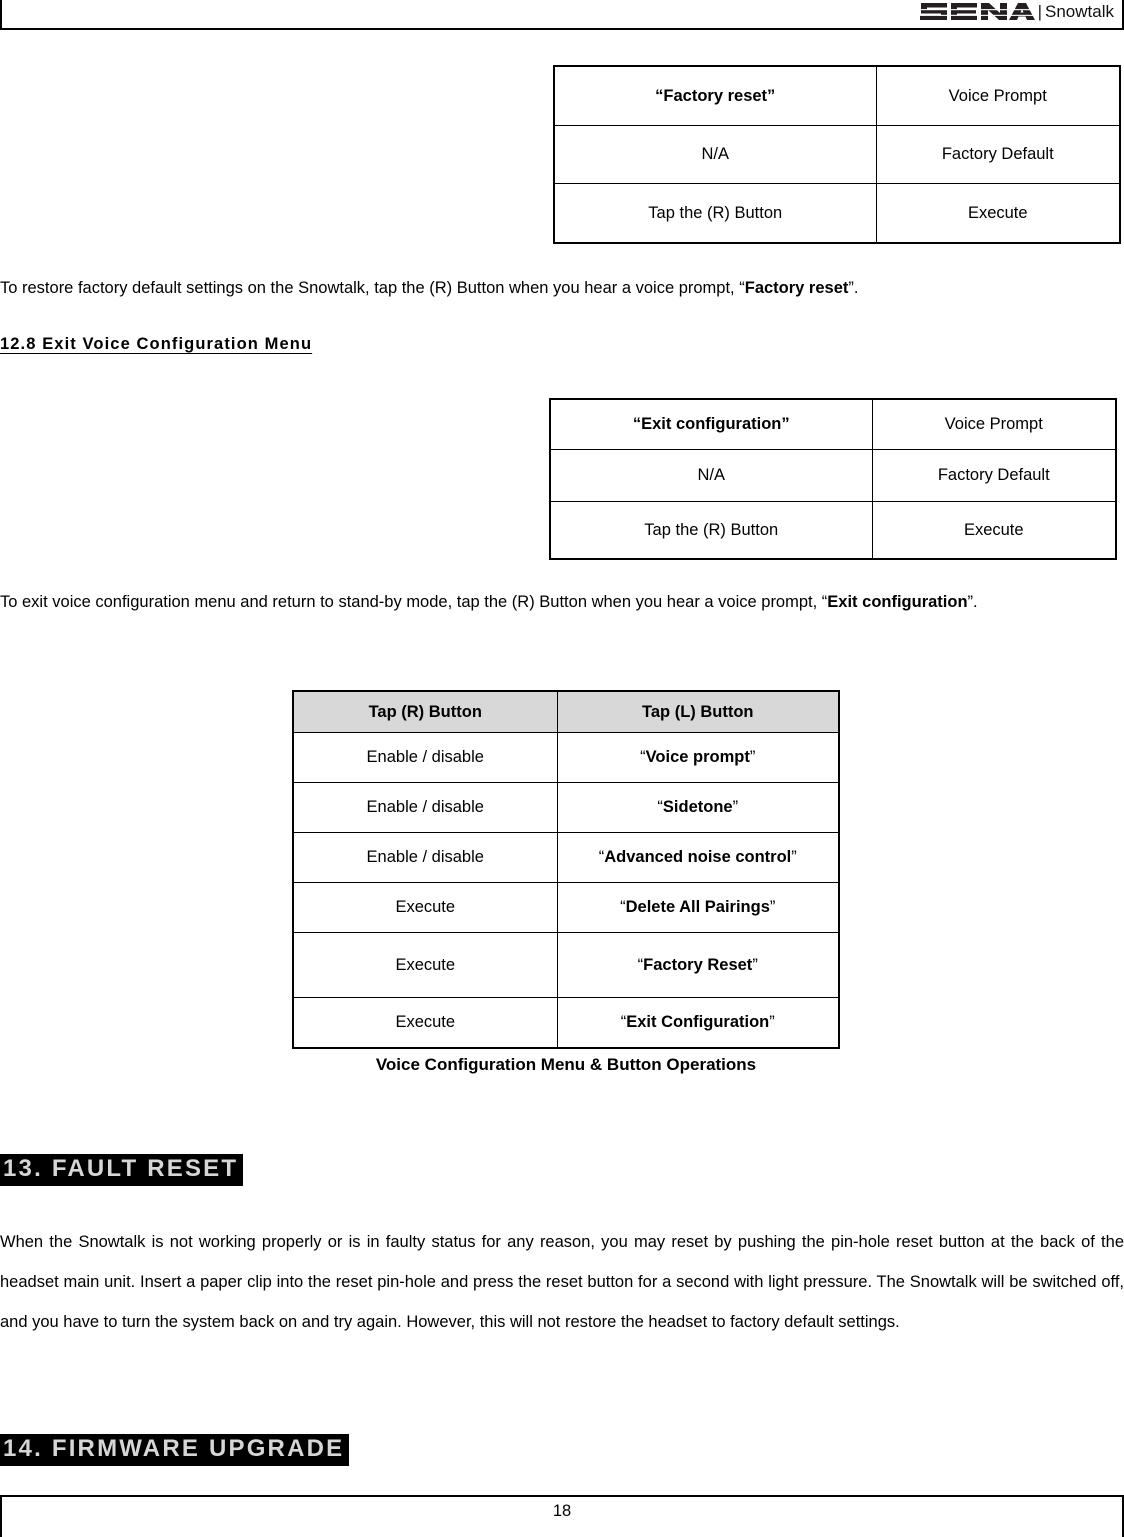 Image resolution: width=1124 pixels, height=1537 pixels. I want to click on page-footer: 18, so click(562, 1516).